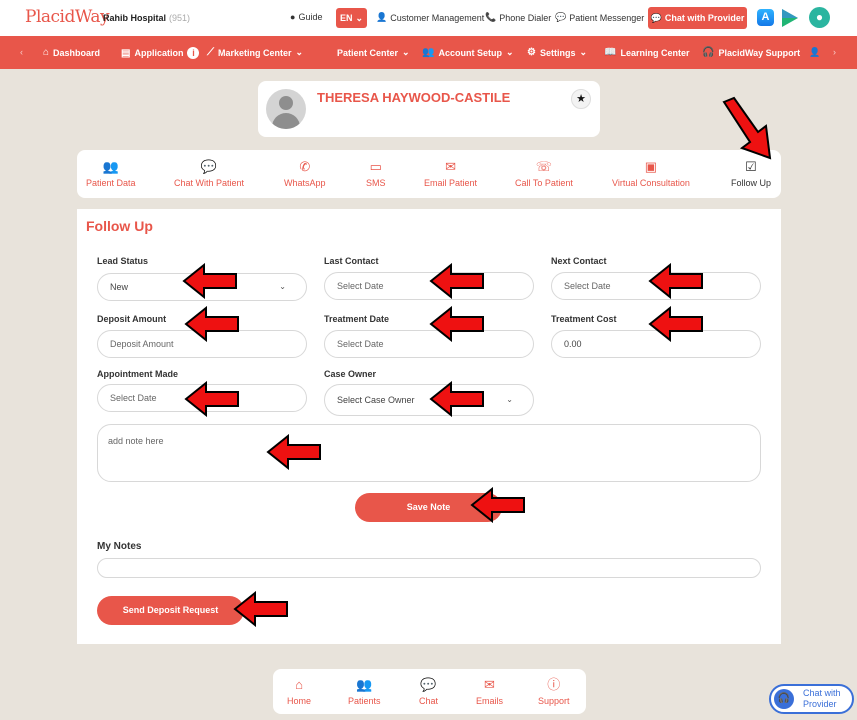  Describe the element at coordinates (310, 17) in the screenshot. I see `guide-label: Guide` at that location.